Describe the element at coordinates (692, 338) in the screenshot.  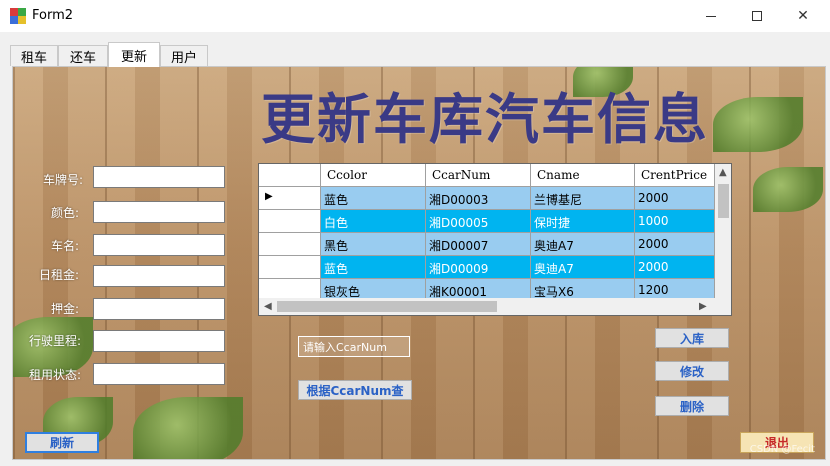
I see `insert-button: 入库` at that location.